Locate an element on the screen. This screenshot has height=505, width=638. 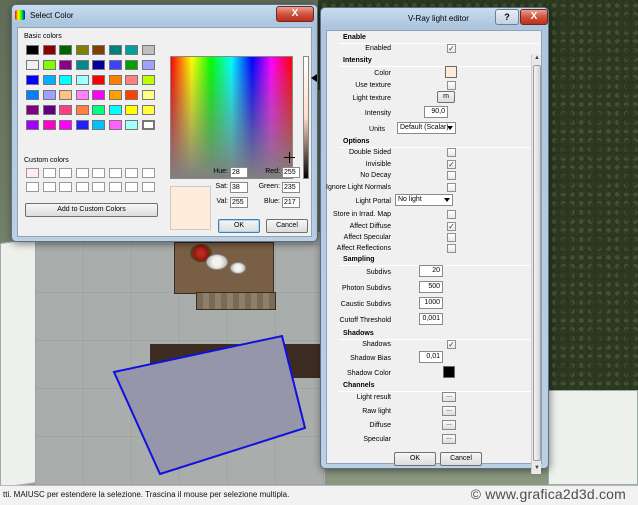
caustic-subdivs-input: 1000 is located at coordinates (431, 303).